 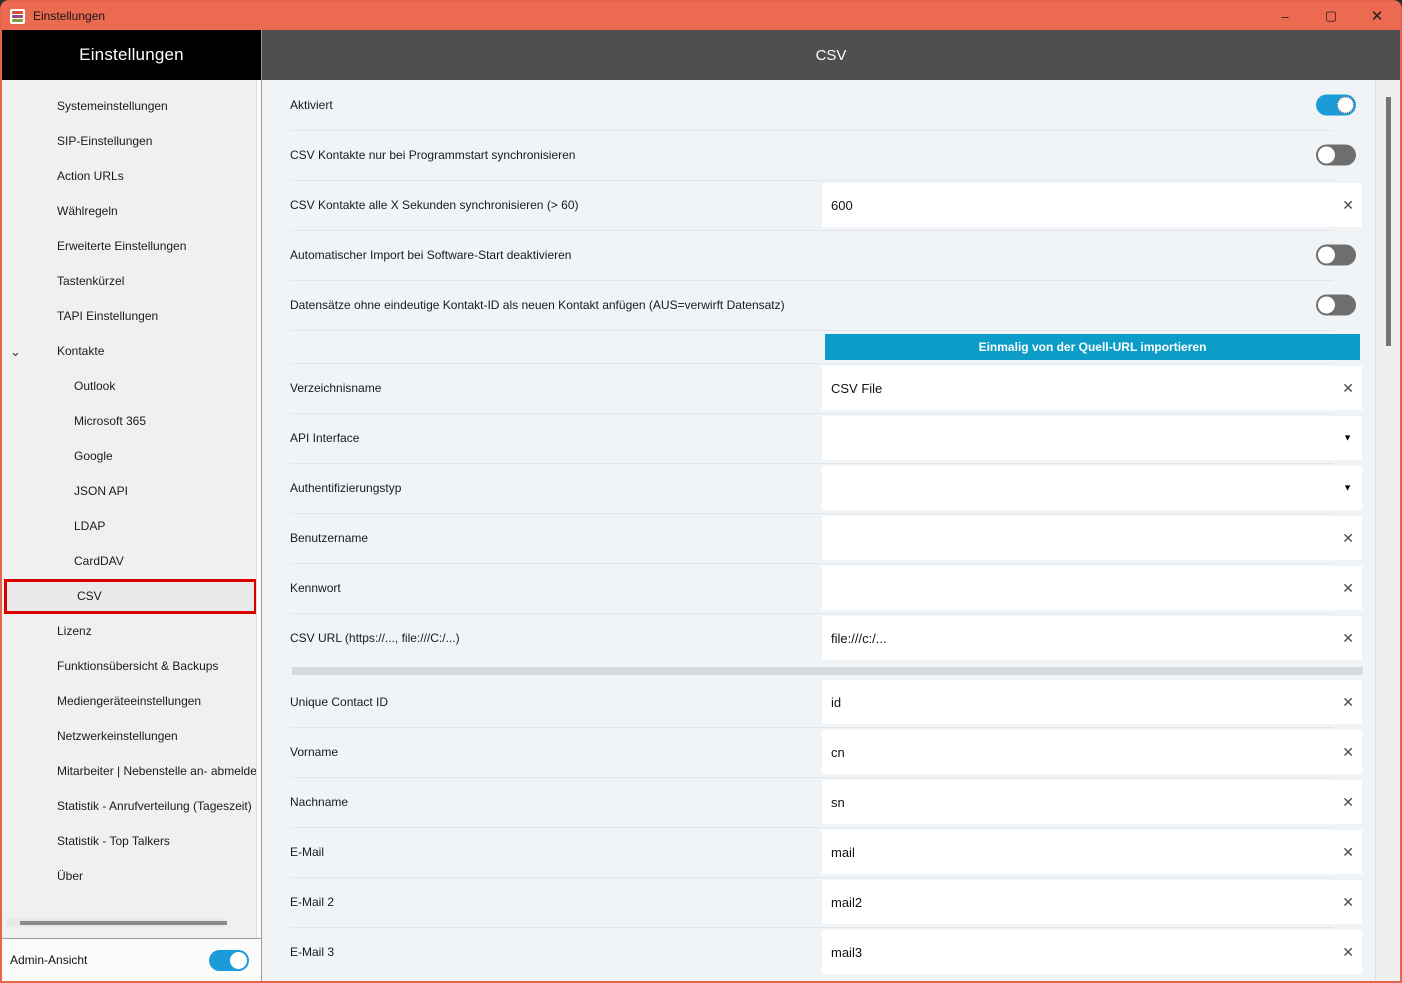 I want to click on sidebar-vertical-scrollbar, so click(x=258, y=509).